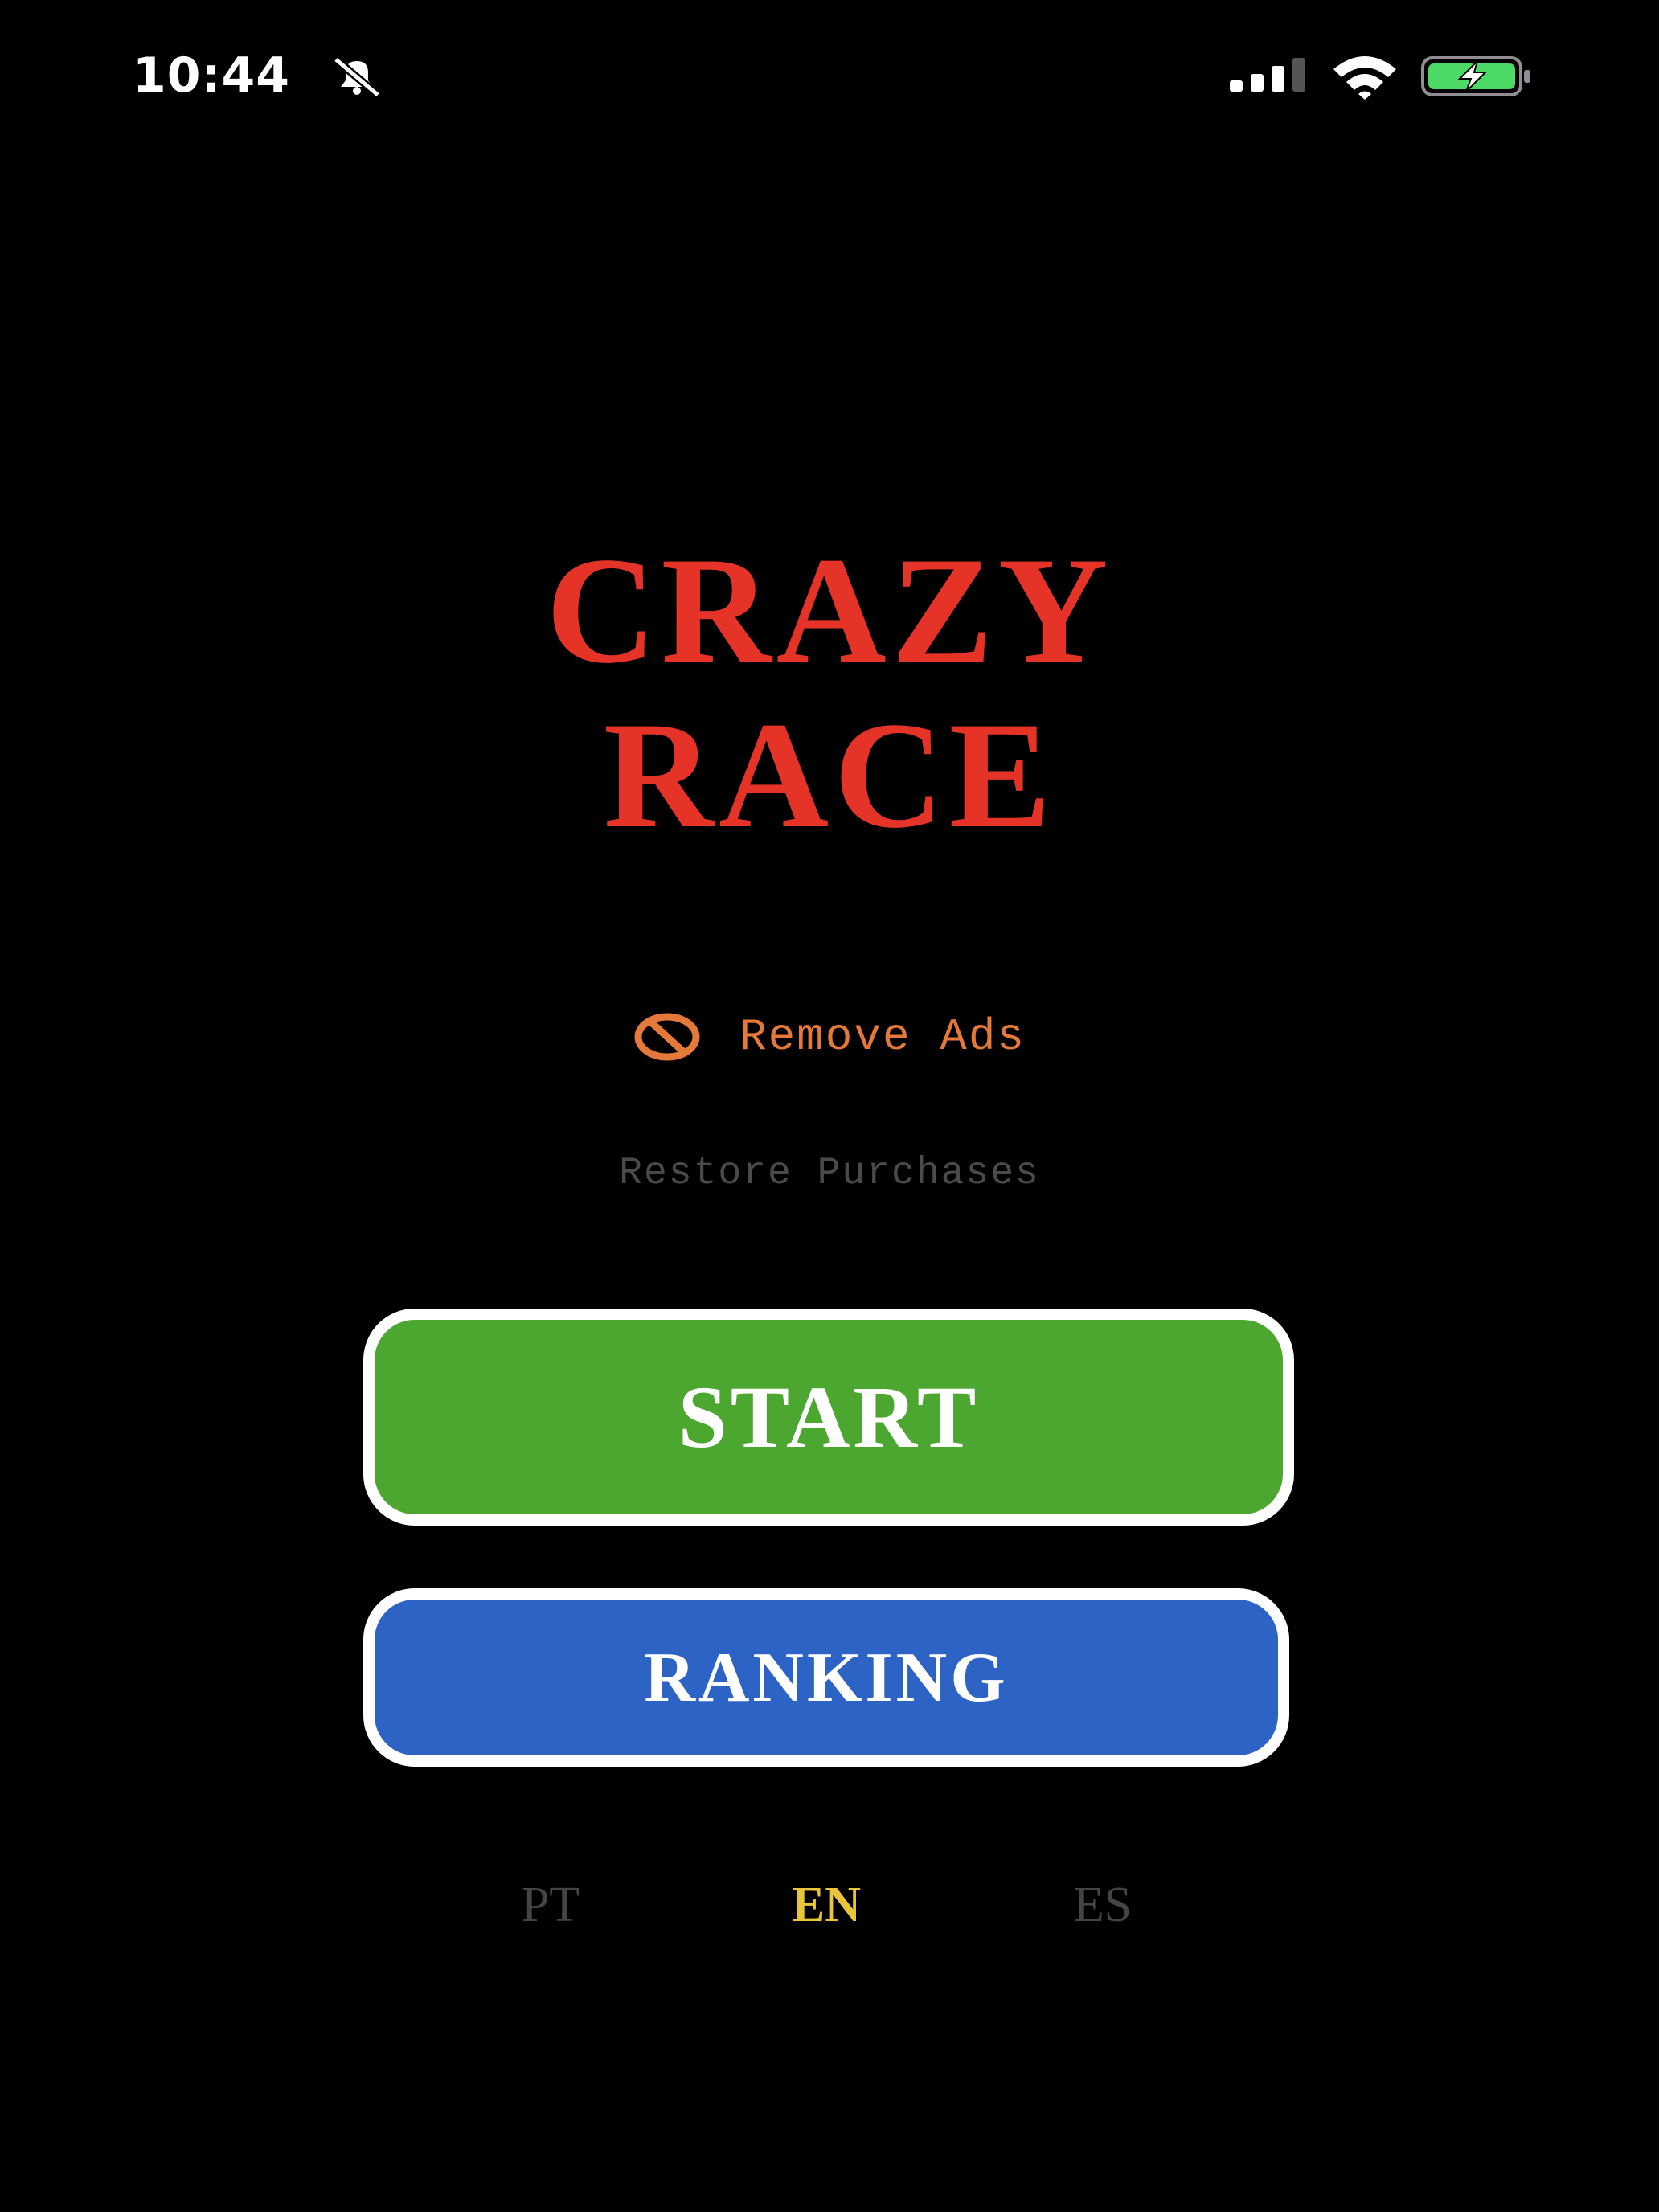 The width and height of the screenshot is (1659, 2212). I want to click on restore-purchases-link: Restore Purchases, so click(829, 1173).